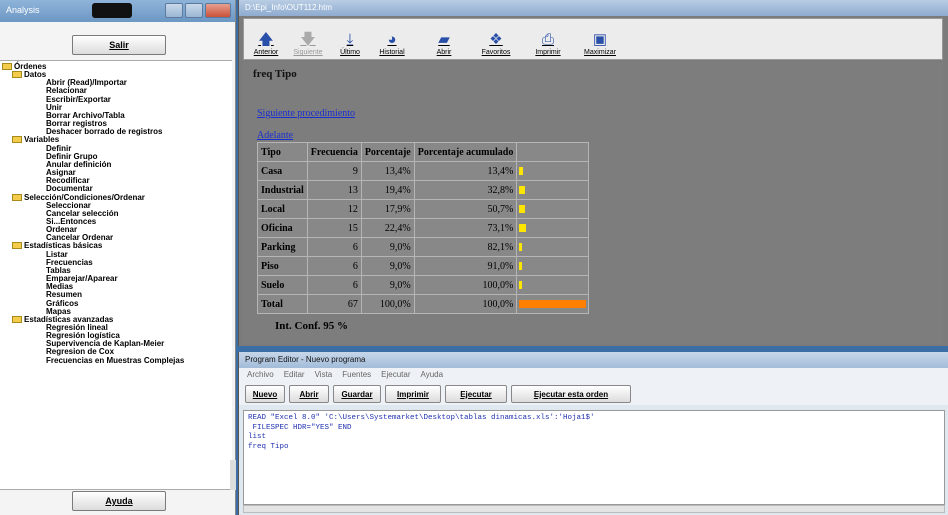 The width and height of the screenshot is (948, 515). What do you see at coordinates (387, 209) in the screenshot?
I see `porcentaje-cell: 17,9%` at bounding box center [387, 209].